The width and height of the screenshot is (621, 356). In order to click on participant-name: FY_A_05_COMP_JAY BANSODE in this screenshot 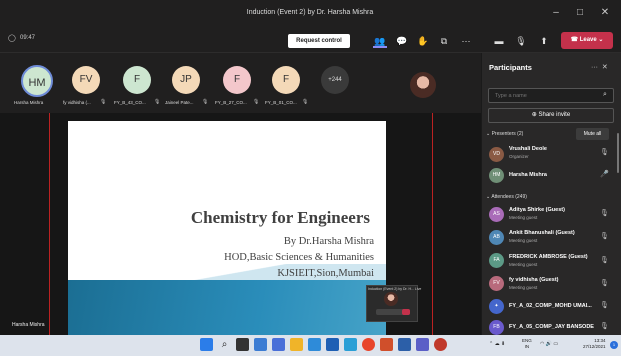, I will do `click(551, 327)`.